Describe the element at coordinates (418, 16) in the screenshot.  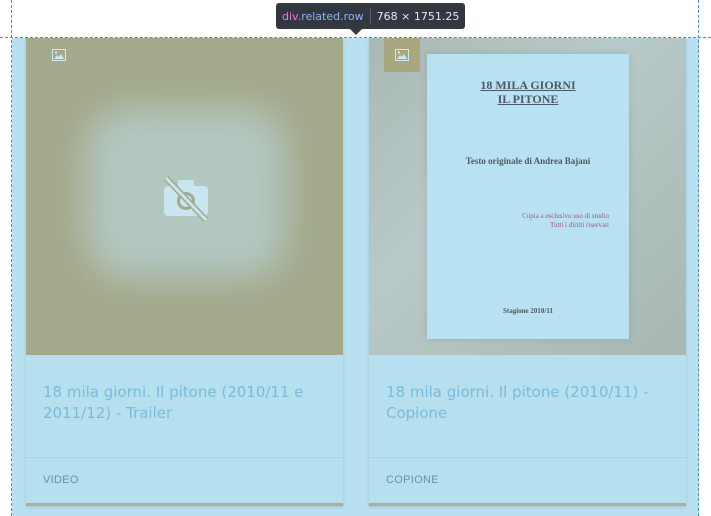
I see `tooltip-dimensions: 768 × 1751.25` at that location.